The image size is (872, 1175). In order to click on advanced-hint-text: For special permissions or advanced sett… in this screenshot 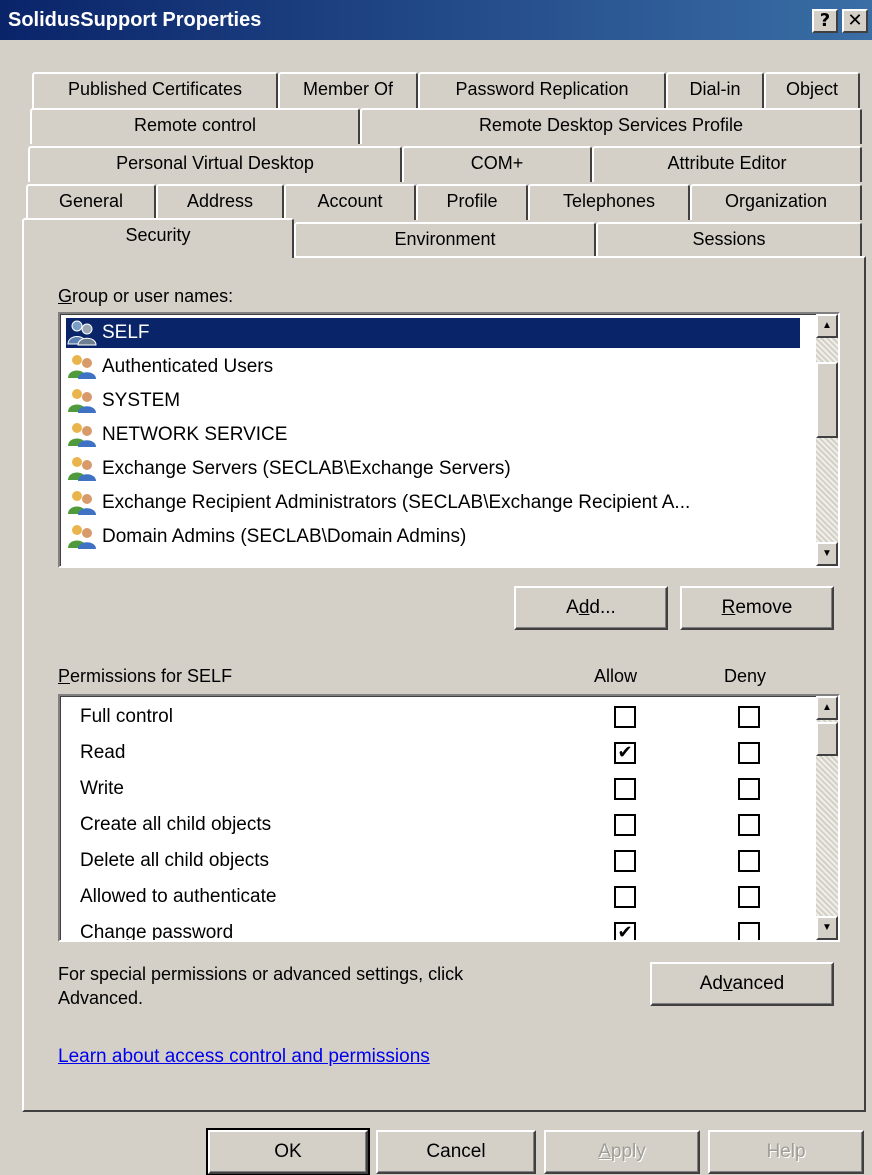, I will do `click(261, 986)`.